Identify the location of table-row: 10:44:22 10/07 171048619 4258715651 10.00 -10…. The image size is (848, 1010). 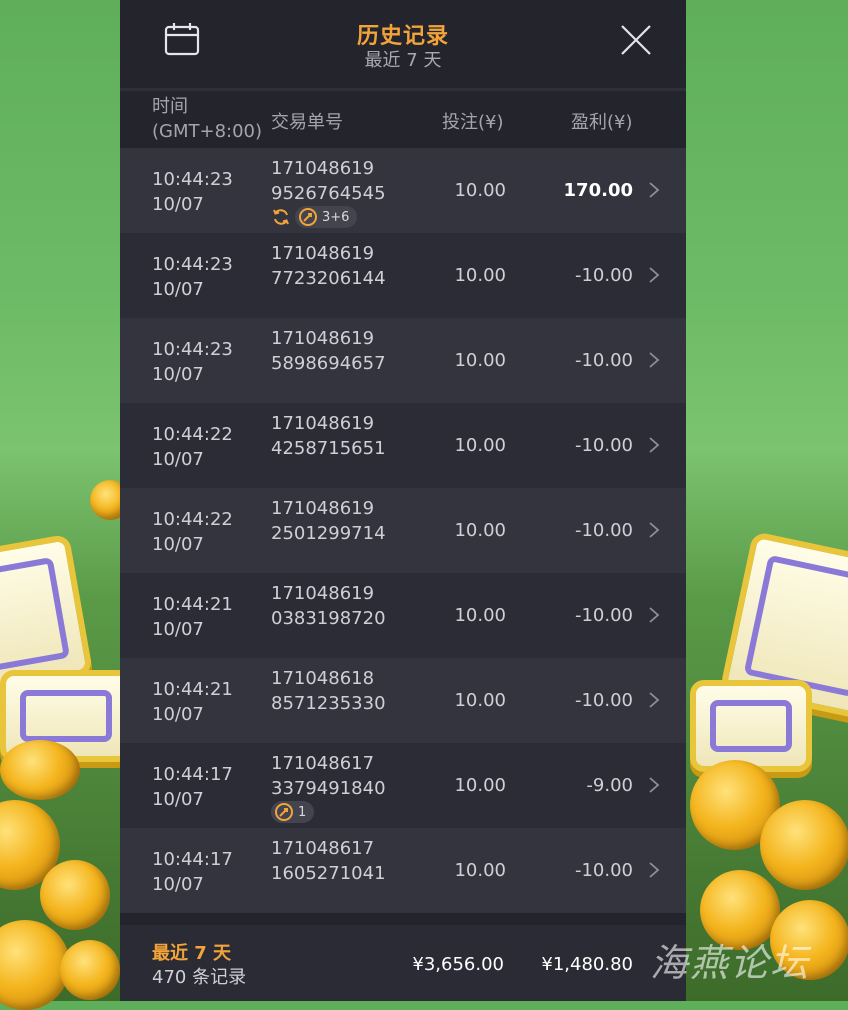
(403, 445).